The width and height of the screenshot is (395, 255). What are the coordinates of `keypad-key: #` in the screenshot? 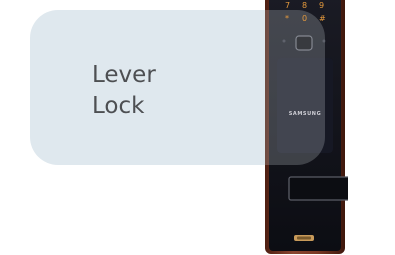 It's located at (322, 18).